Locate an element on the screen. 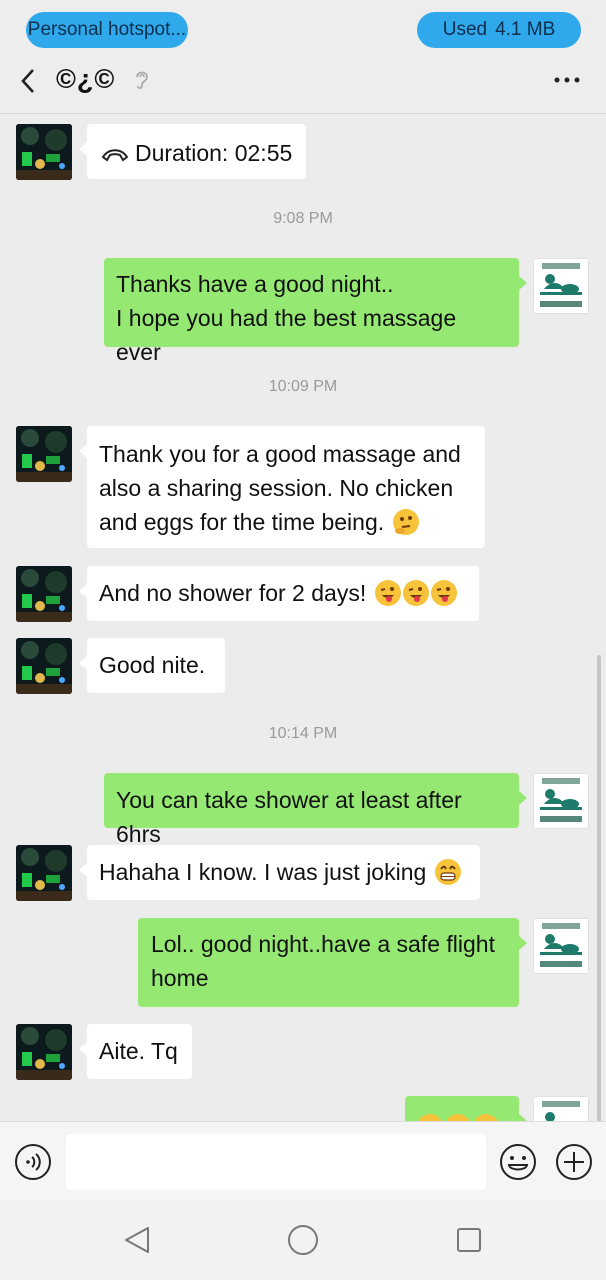  smiley-icon is located at coordinates (518, 1162).